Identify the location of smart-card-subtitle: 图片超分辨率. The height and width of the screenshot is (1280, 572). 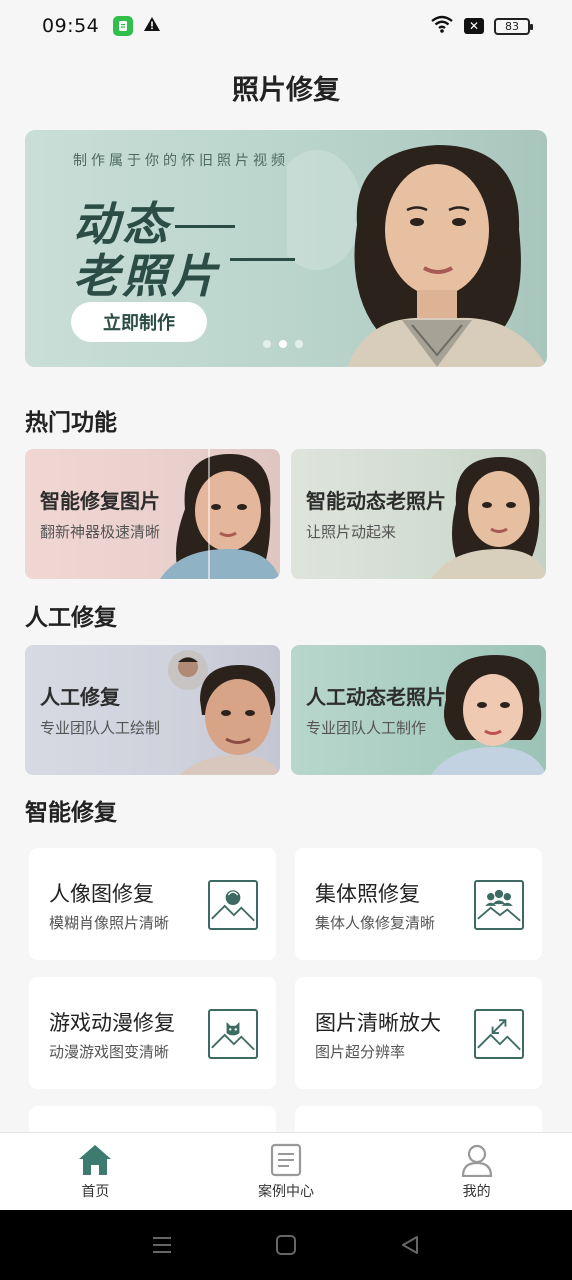
(360, 1052).